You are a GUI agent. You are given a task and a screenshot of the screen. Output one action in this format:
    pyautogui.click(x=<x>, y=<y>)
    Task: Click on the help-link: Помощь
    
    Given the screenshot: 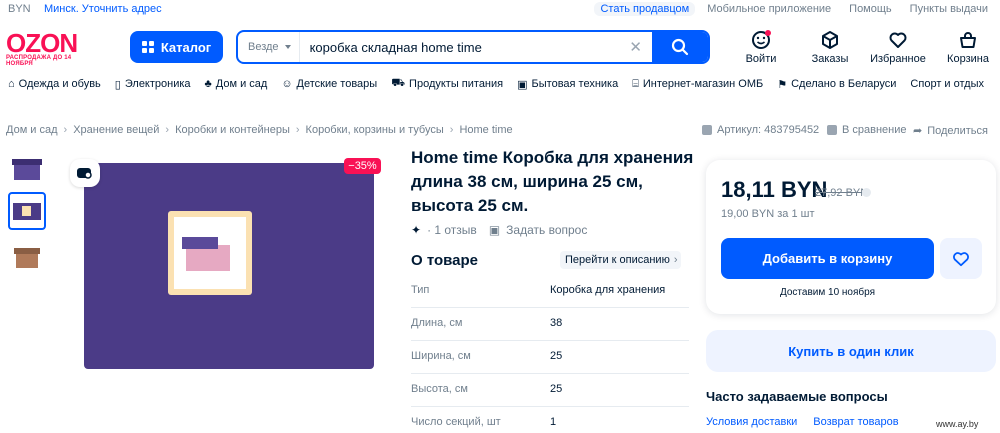 What is the action you would take?
    pyautogui.click(x=870, y=9)
    